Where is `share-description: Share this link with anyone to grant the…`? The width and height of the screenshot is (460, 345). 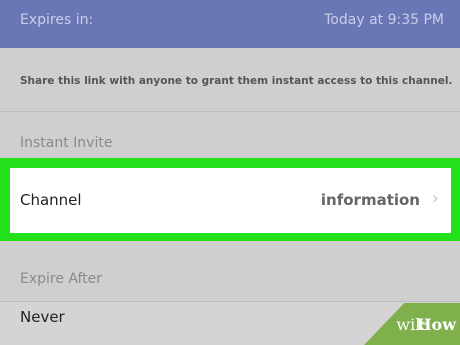
share-description: Share this link with anyone to grant the… is located at coordinates (236, 81).